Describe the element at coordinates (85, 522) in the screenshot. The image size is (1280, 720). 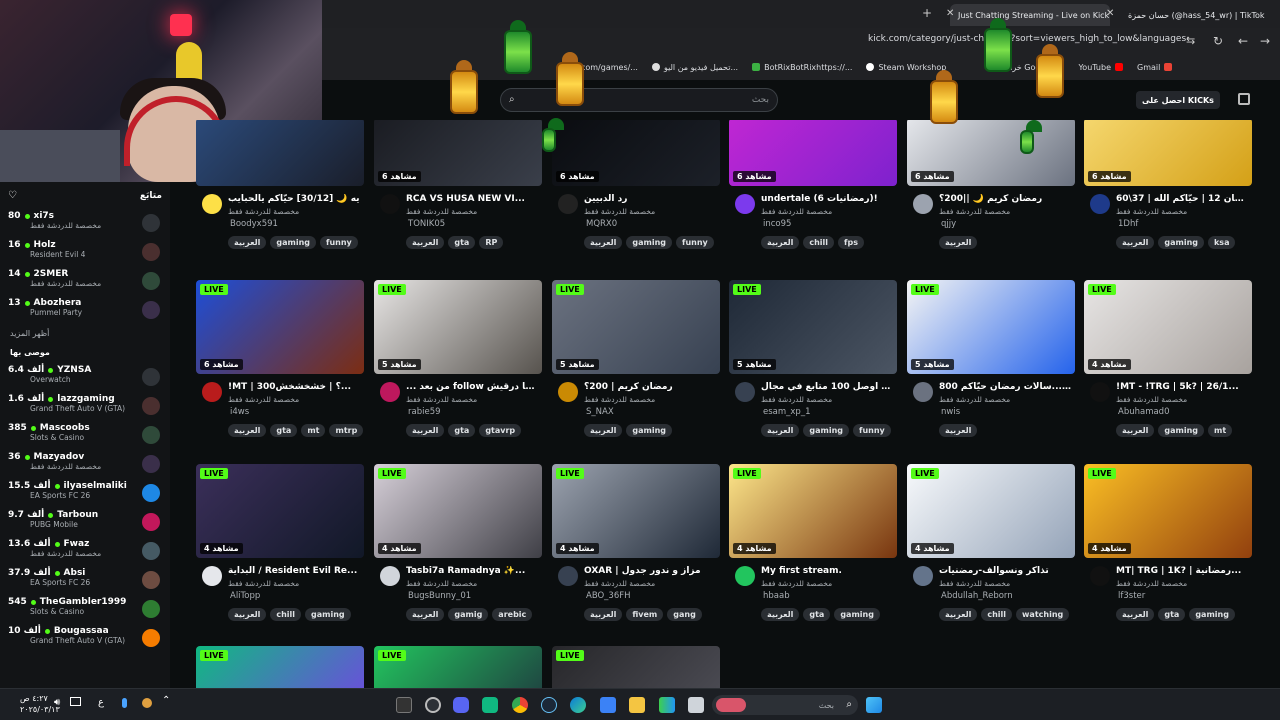
I see `sidebar-channel: 9.7 ألف Tarboun PUBG Mobile` at that location.